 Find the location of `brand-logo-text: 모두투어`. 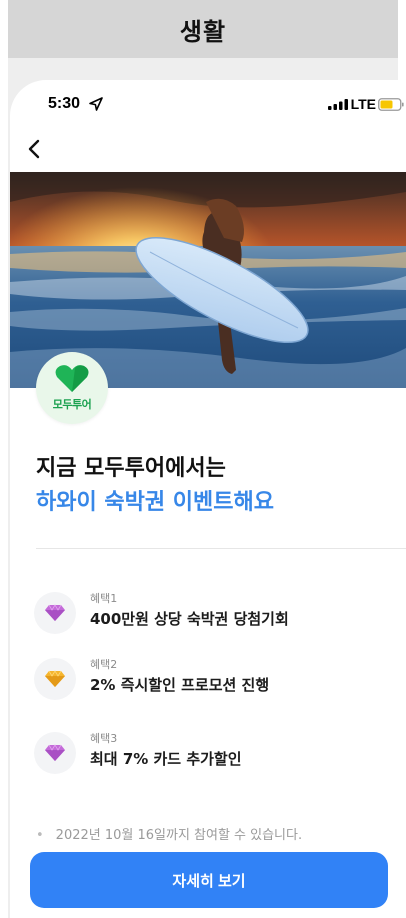

brand-logo-text: 모두투어 is located at coordinates (72, 404).